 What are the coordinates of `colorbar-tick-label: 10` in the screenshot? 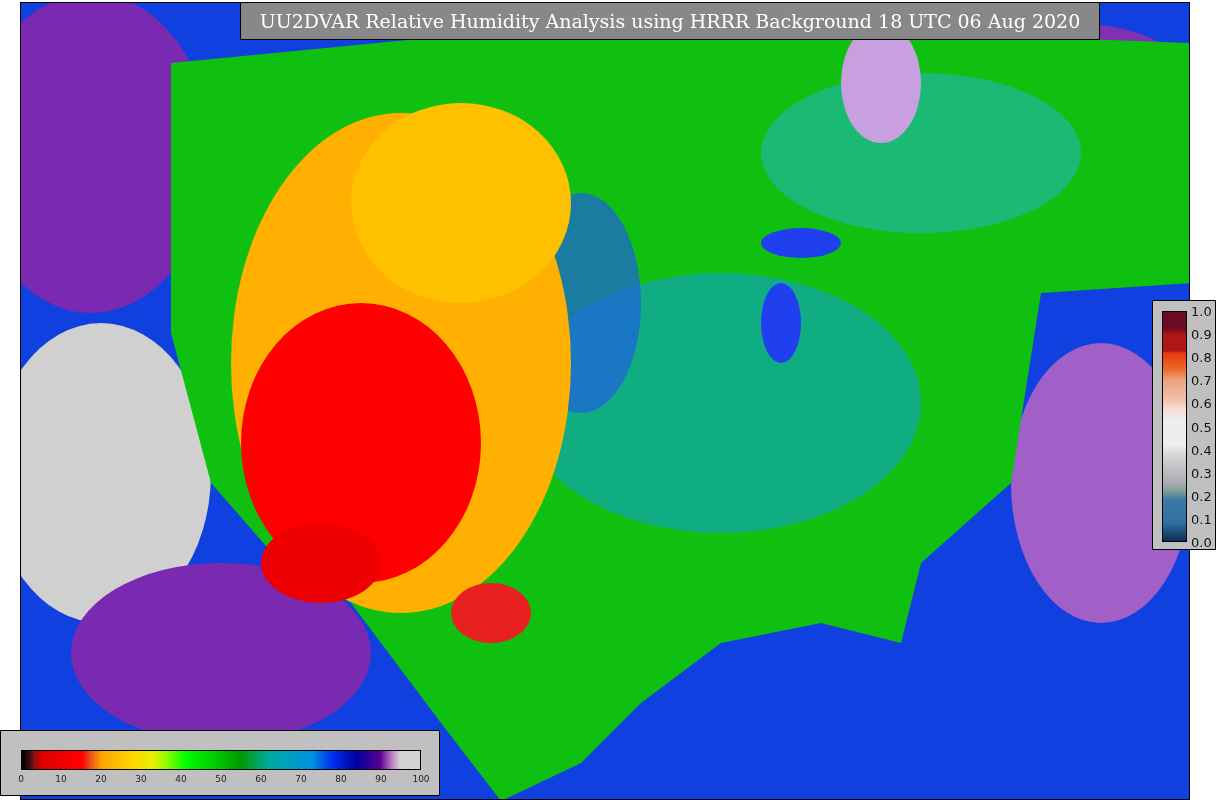 It's located at (61, 779).